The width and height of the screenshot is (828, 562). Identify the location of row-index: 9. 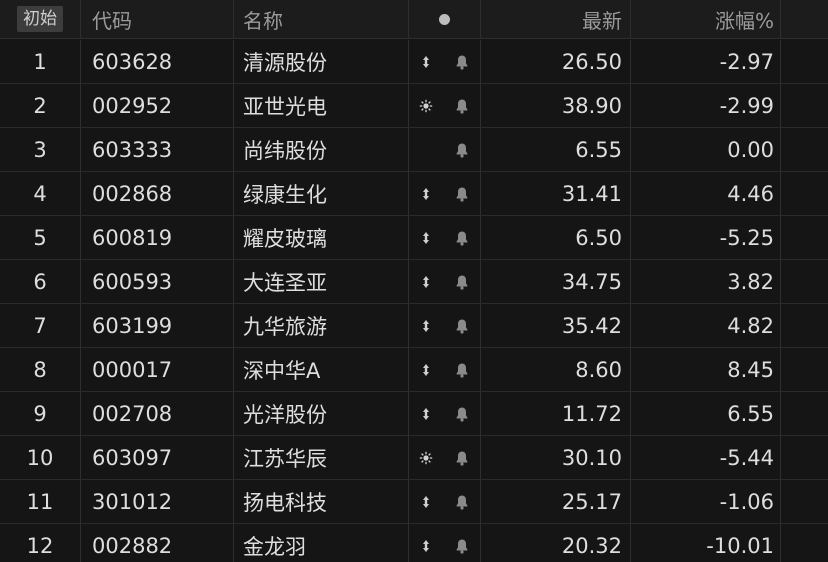
(40, 413).